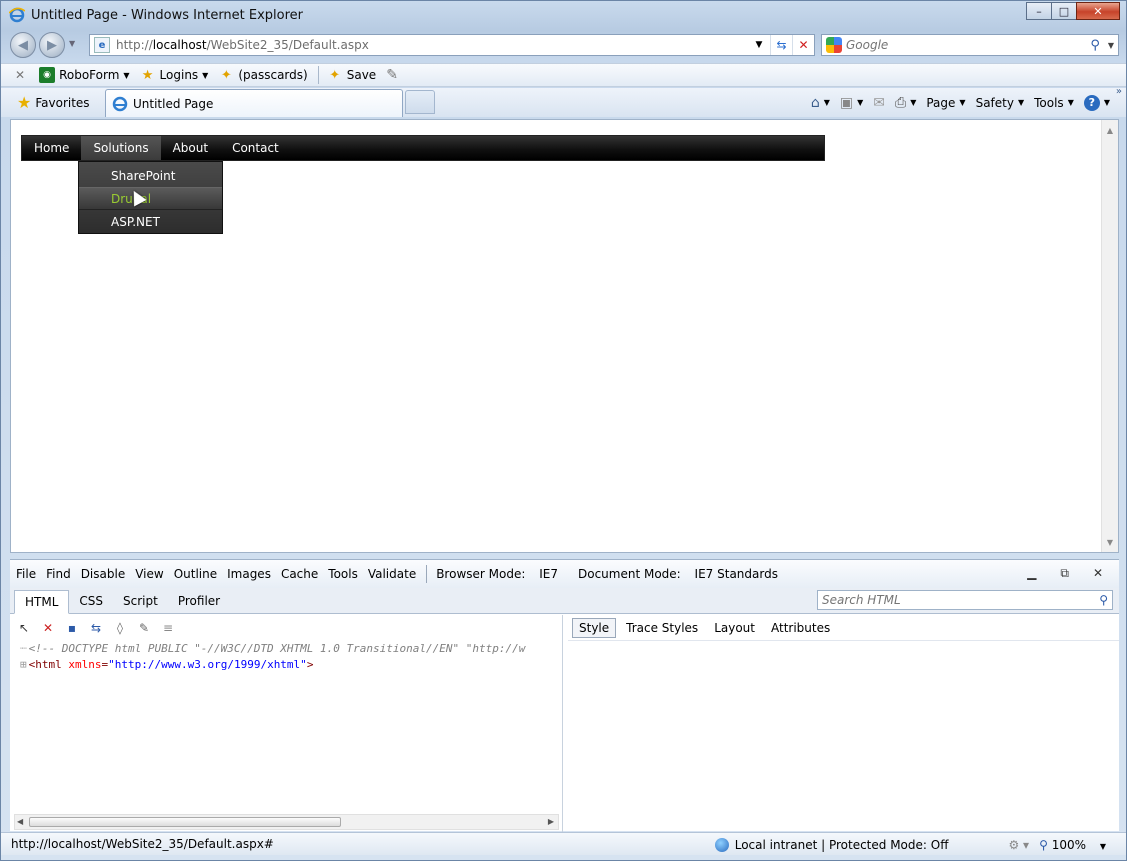 The height and width of the screenshot is (861, 1127). Describe the element at coordinates (255, 148) in the screenshot. I see `menu-item-contact: Contact` at that location.